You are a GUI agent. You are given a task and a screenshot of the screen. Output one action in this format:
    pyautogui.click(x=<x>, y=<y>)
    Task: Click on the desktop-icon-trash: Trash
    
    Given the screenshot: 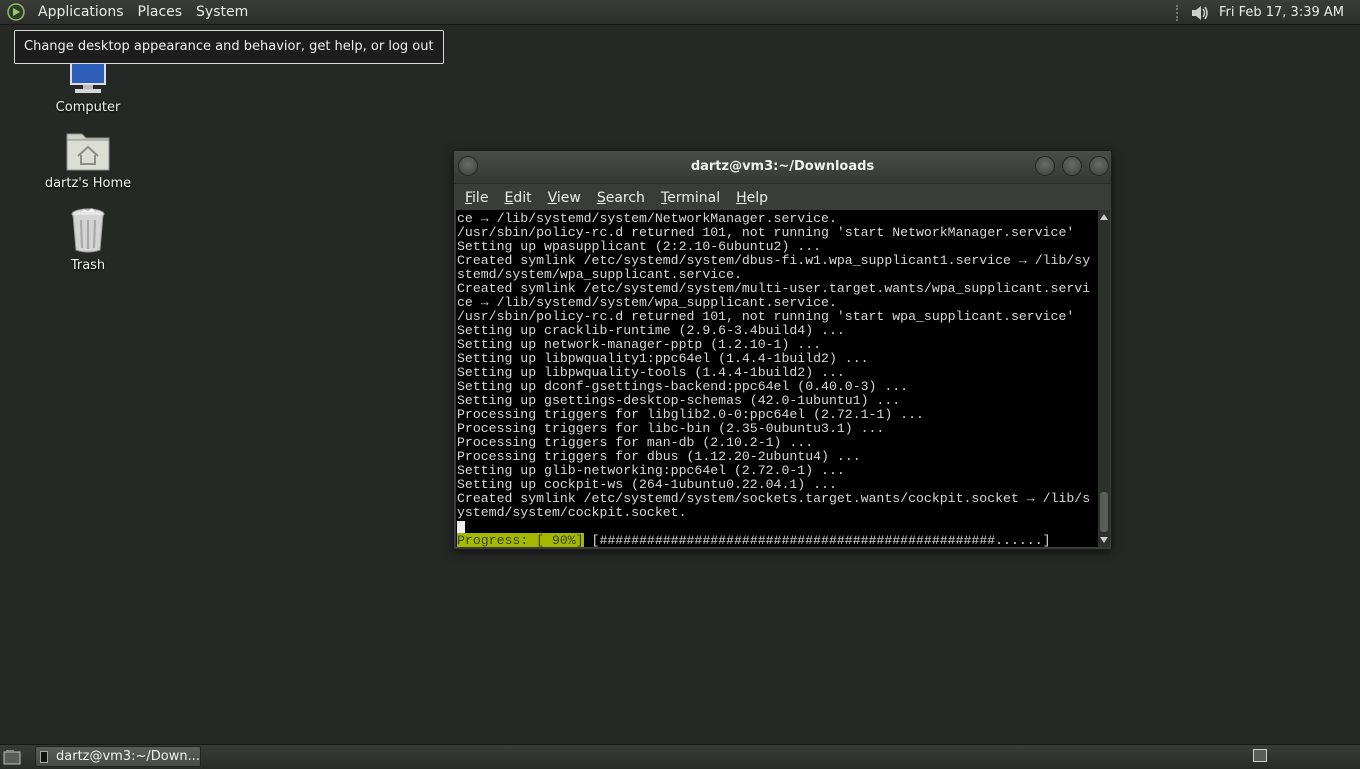 What is the action you would take?
    pyautogui.click(x=88, y=239)
    